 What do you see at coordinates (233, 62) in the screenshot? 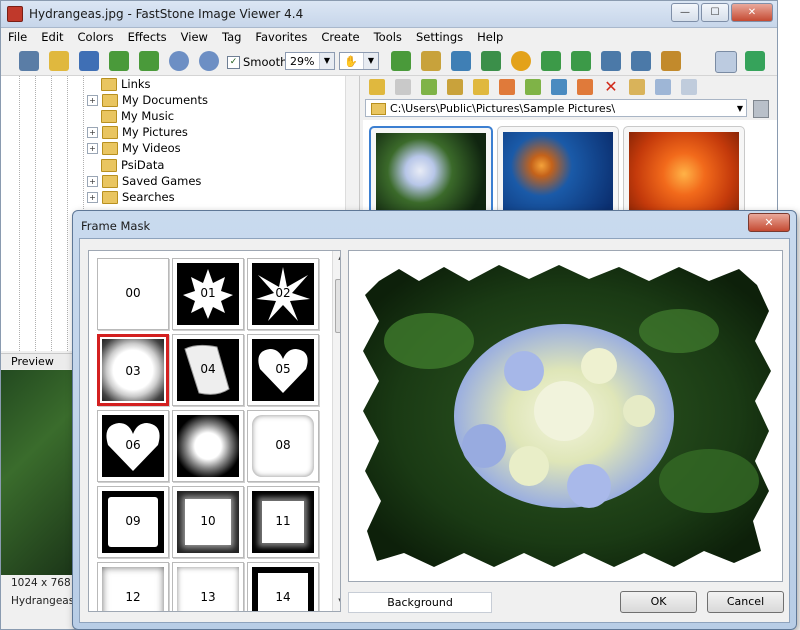
I see `smooth-checkbox: ✓` at bounding box center [233, 62].